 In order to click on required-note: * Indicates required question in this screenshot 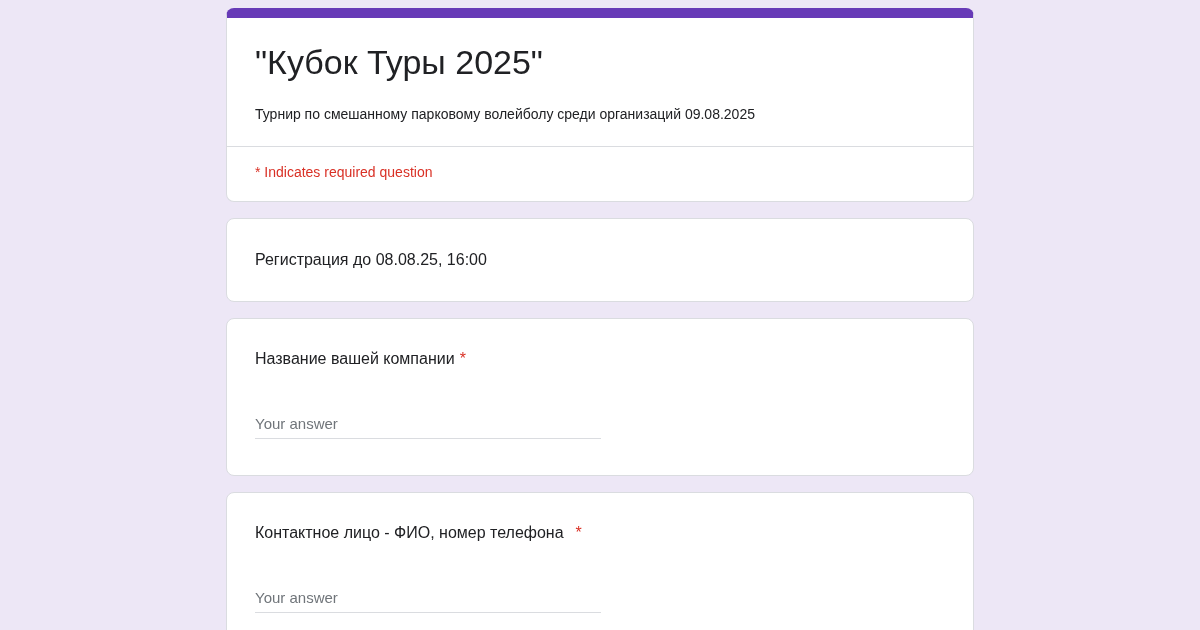, I will do `click(344, 172)`.